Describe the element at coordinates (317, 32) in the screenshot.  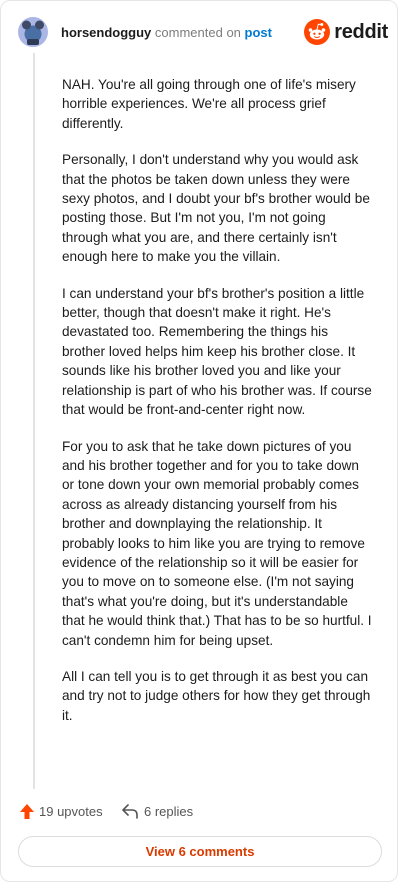
I see `reddit-logo-icon` at that location.